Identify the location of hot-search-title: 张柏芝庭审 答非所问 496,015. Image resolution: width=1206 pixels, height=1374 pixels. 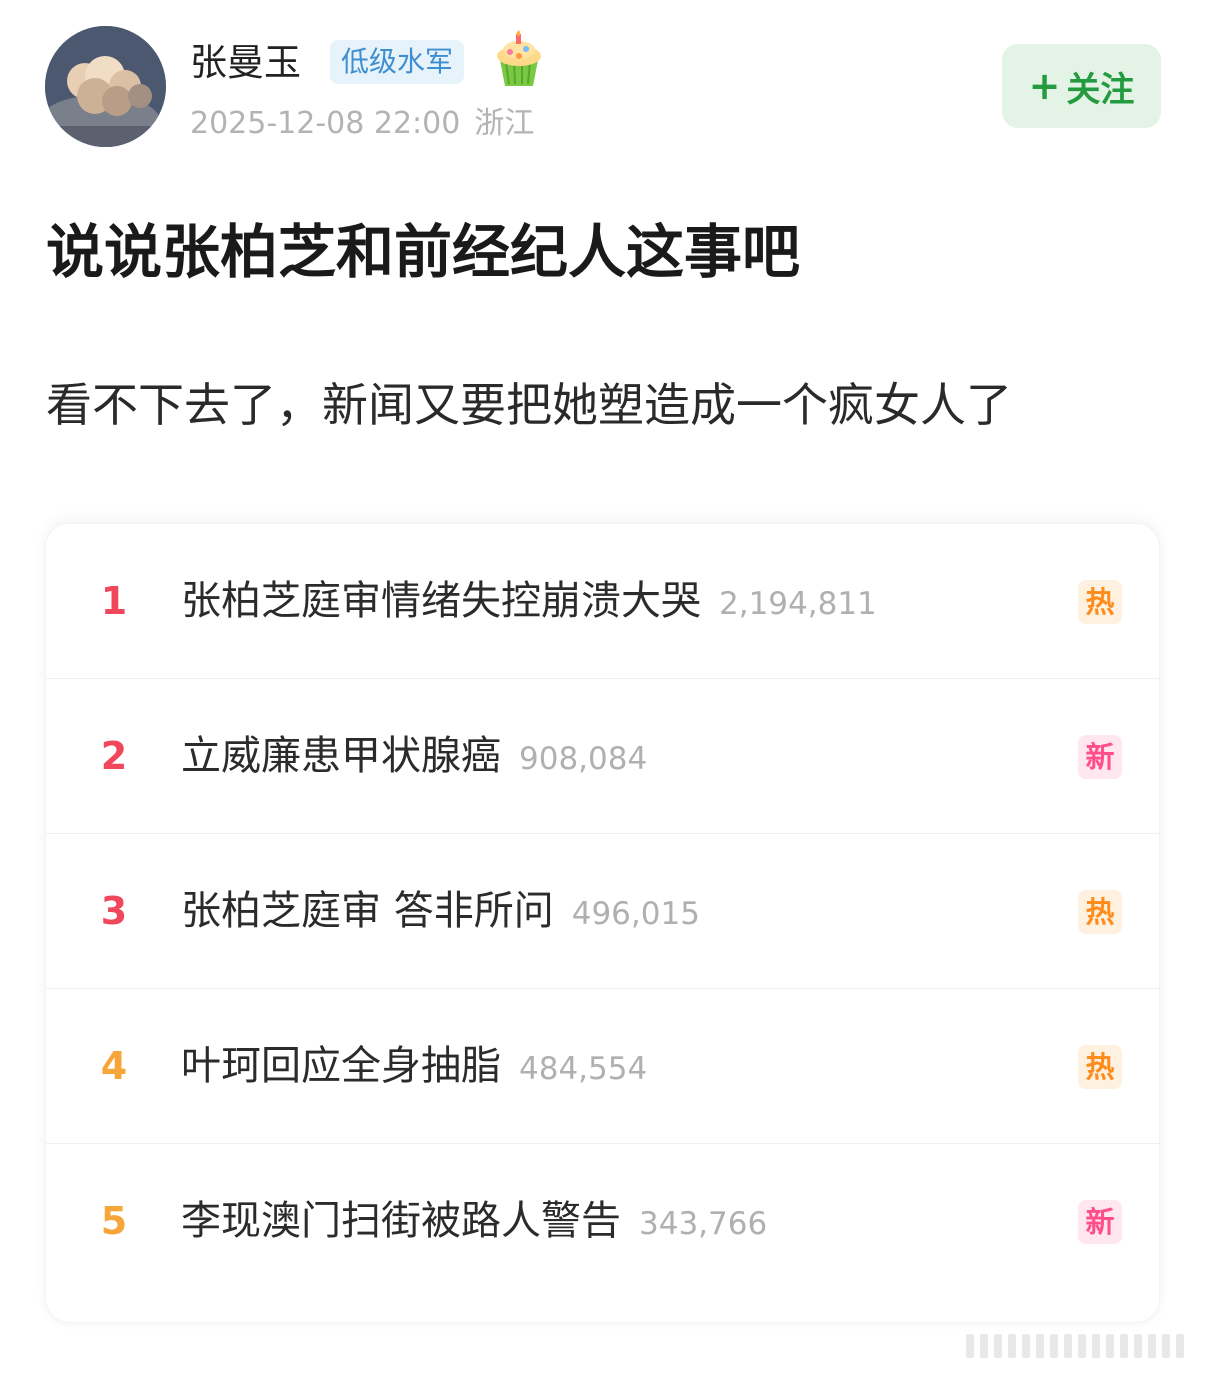
(440, 911).